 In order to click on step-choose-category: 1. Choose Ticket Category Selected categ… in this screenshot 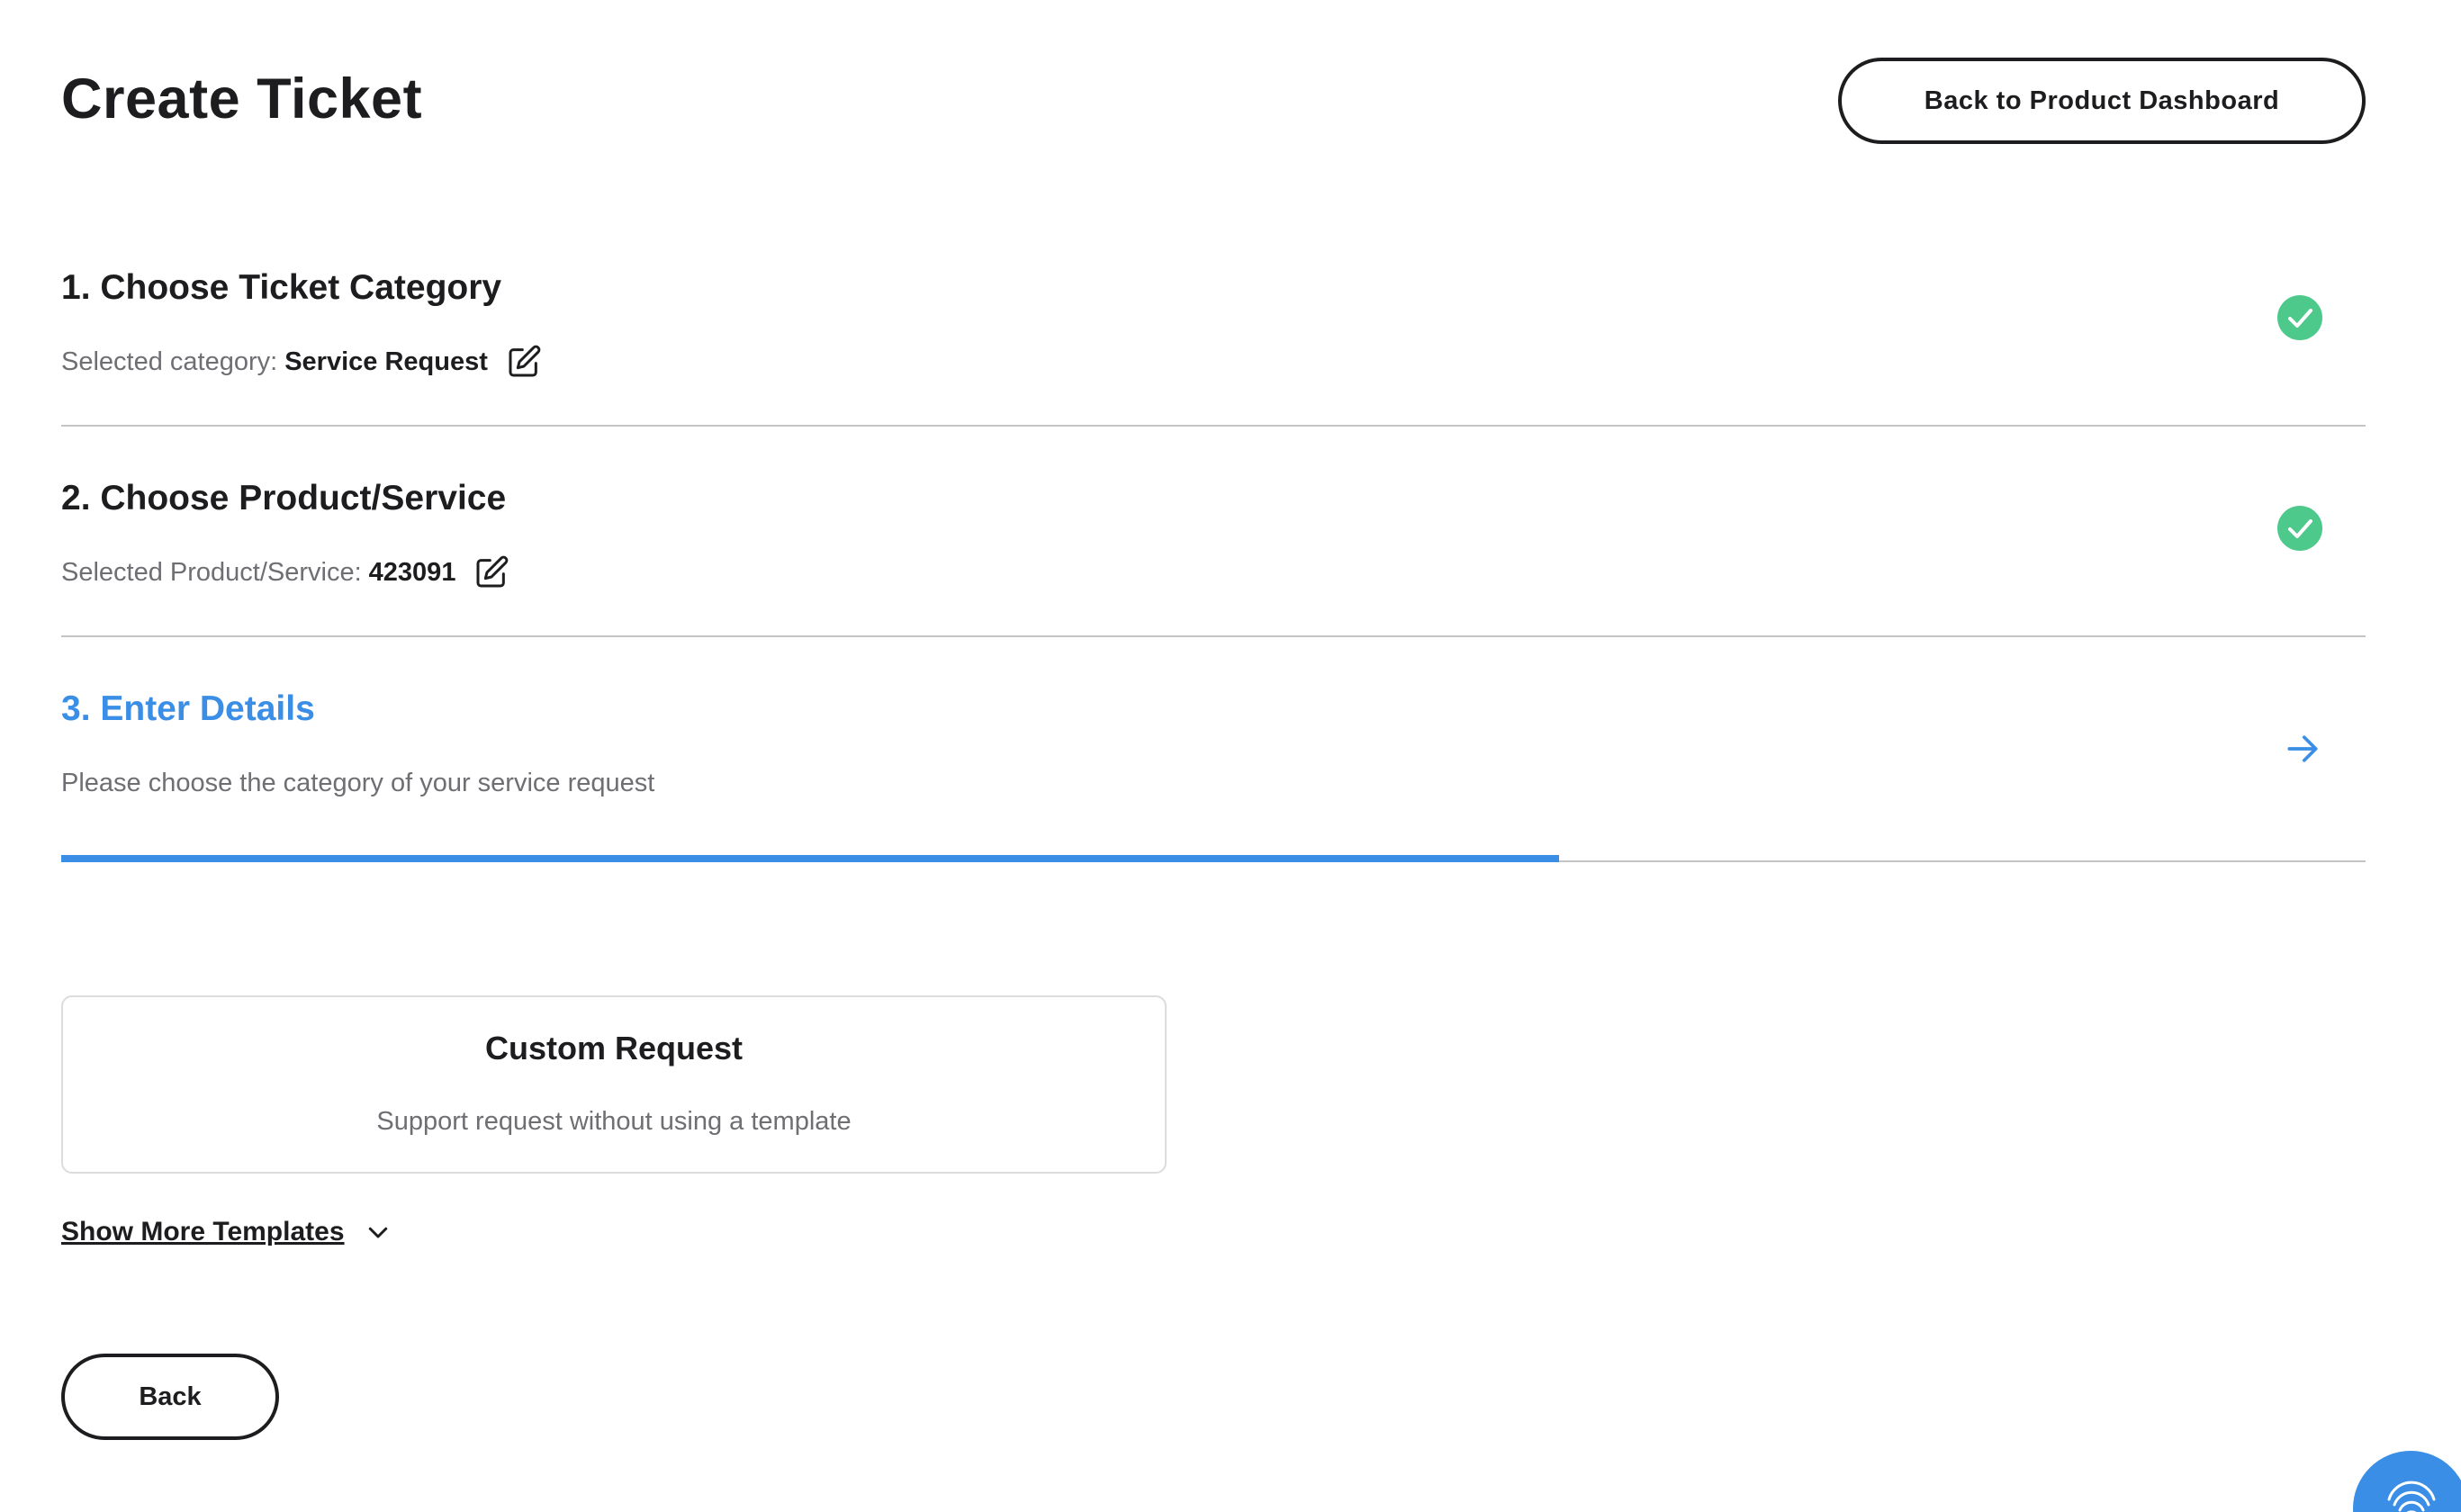, I will do `click(1213, 345)`.